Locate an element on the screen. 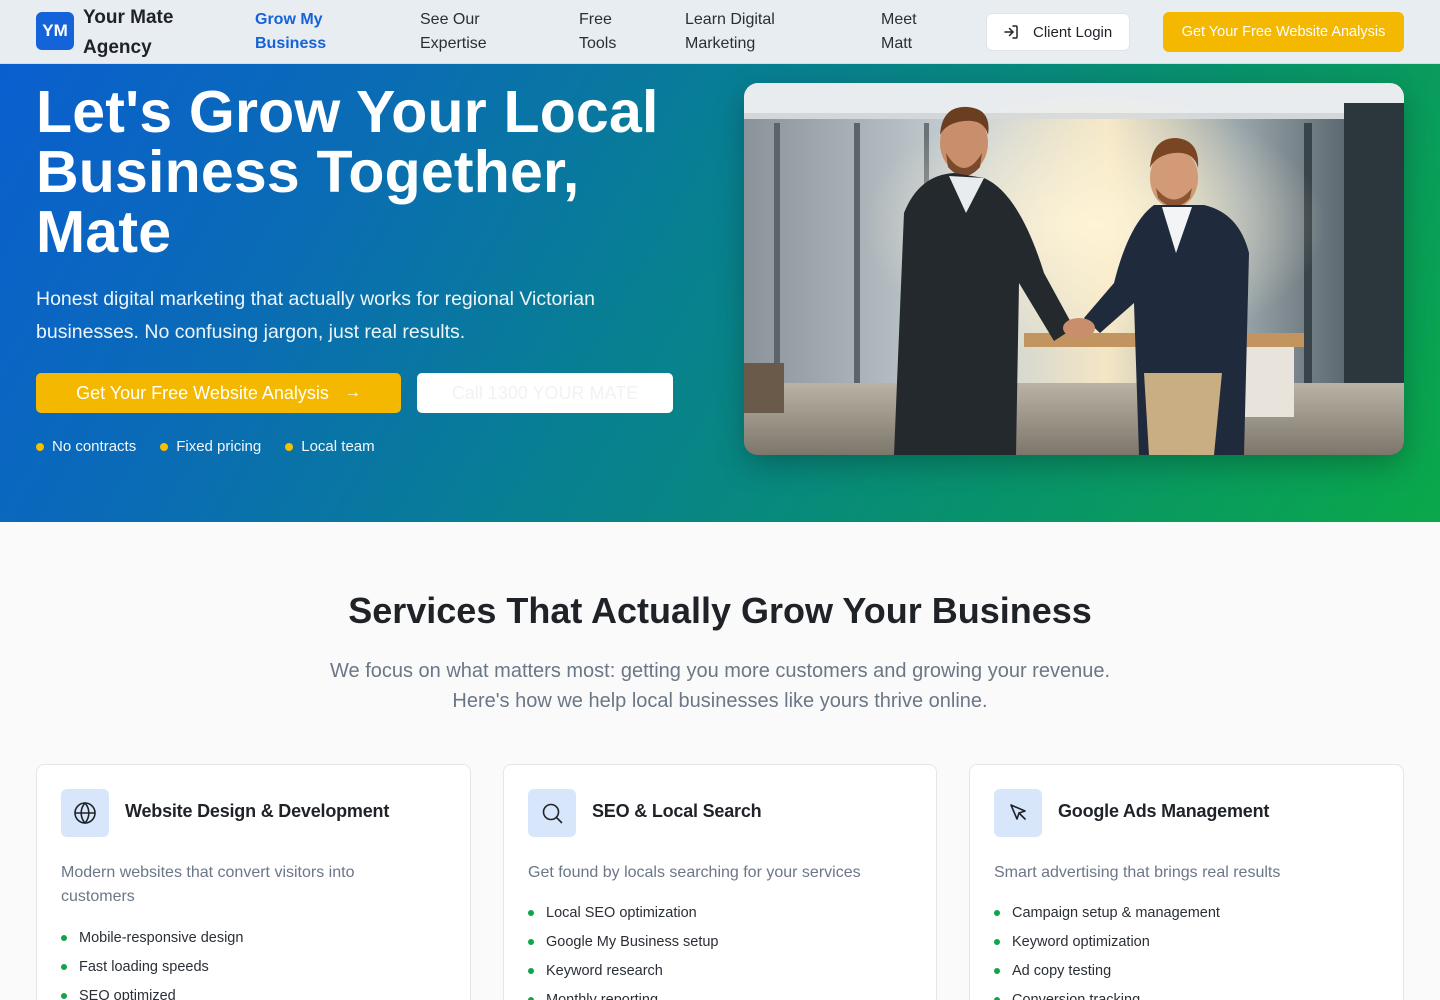 The height and width of the screenshot is (1000, 1440). list-item: Fast loading speeds is located at coordinates (152, 966).